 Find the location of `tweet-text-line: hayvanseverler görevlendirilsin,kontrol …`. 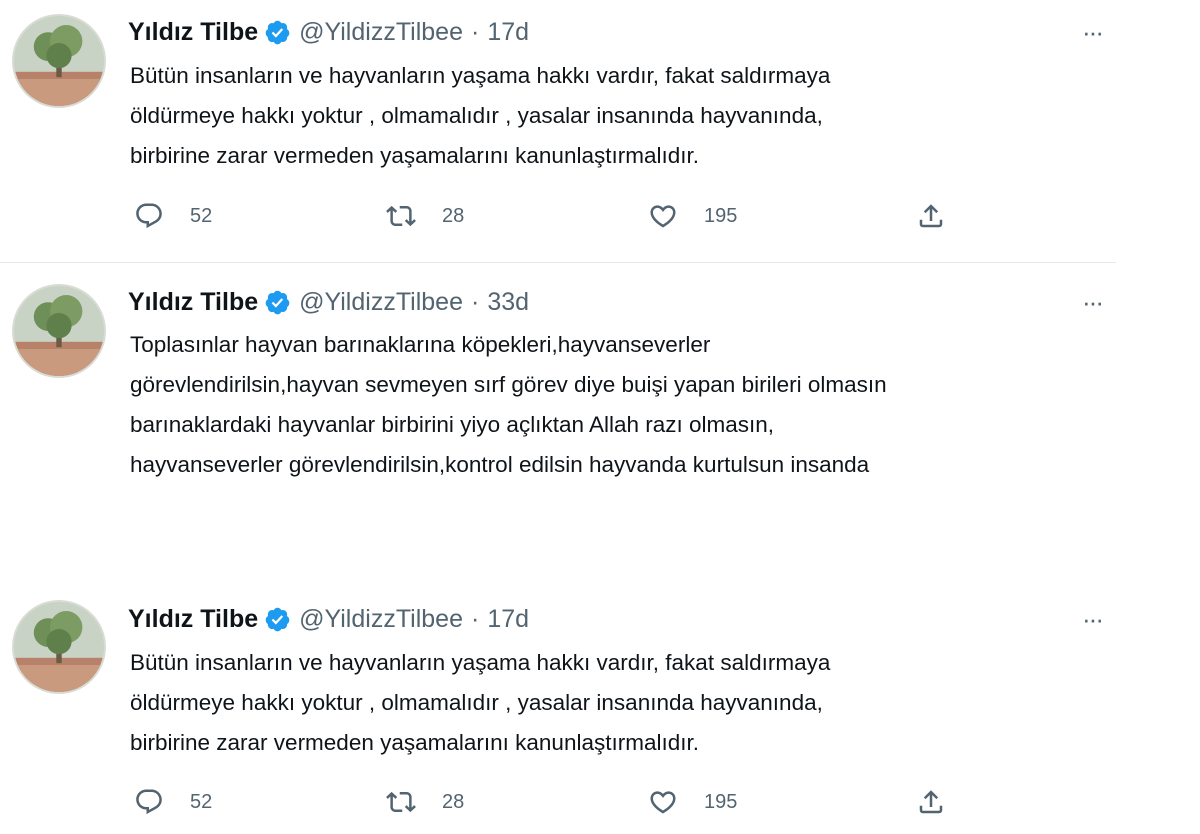

tweet-text-line: hayvanseverler görevlendirilsin,kontrol … is located at coordinates (500, 464).